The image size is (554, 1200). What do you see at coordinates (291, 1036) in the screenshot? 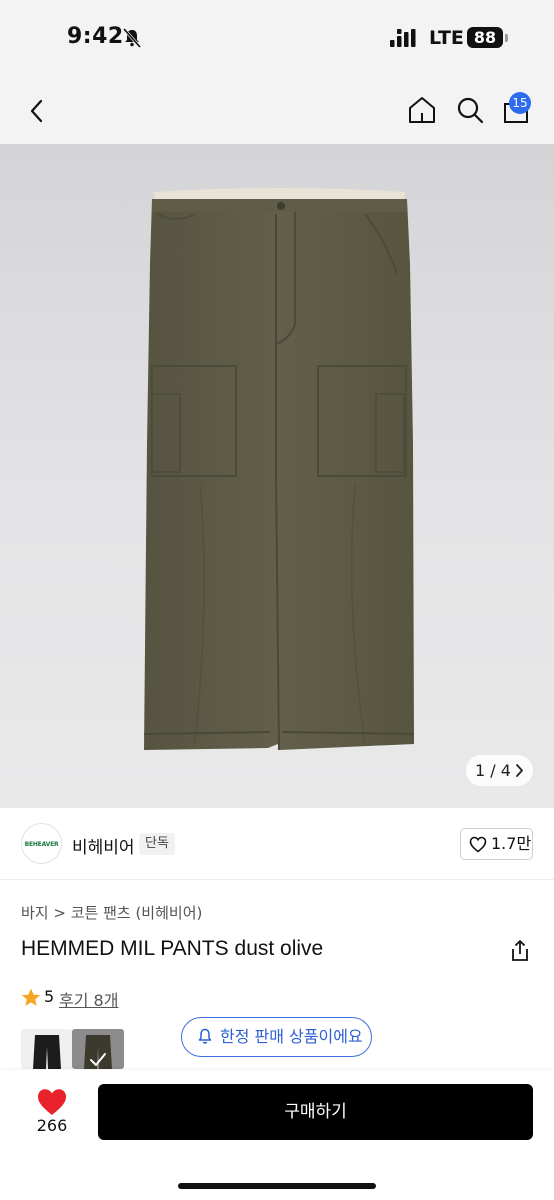
I see `limited-notice-text: 한정 판매 상품이에요` at bounding box center [291, 1036].